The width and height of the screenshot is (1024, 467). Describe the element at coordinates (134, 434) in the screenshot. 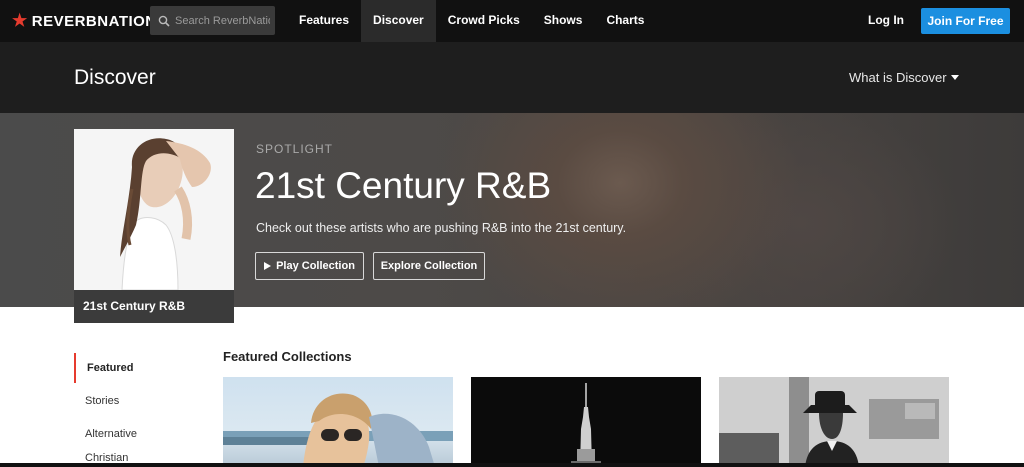

I see `sidebar-item-alternative: Alternative` at that location.